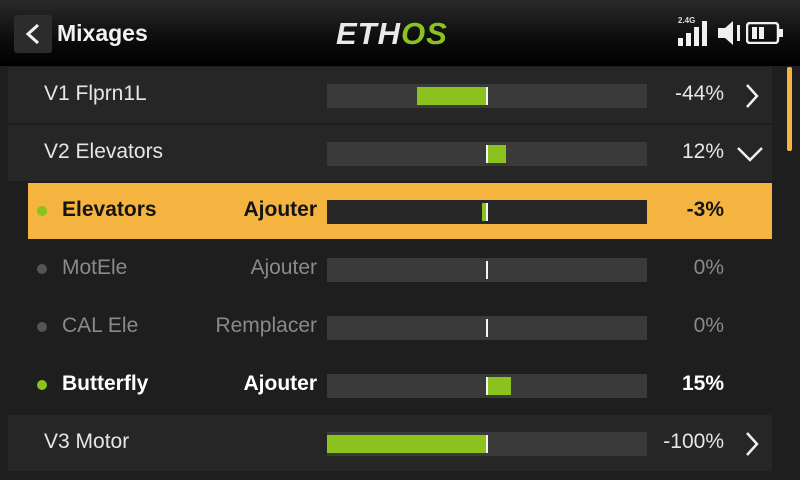 The width and height of the screenshot is (800, 480). What do you see at coordinates (692, 33) in the screenshot?
I see `signal-bars-icon` at bounding box center [692, 33].